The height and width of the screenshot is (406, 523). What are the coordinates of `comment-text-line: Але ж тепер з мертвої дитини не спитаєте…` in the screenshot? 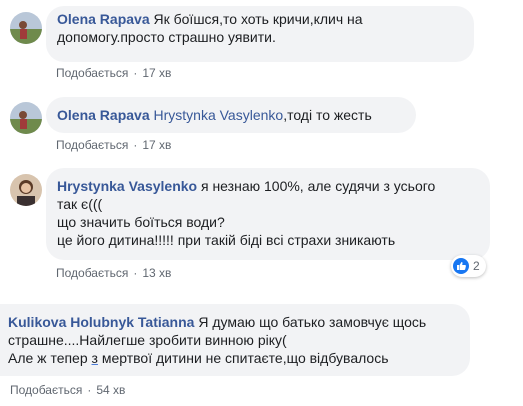 It's located at (235, 358).